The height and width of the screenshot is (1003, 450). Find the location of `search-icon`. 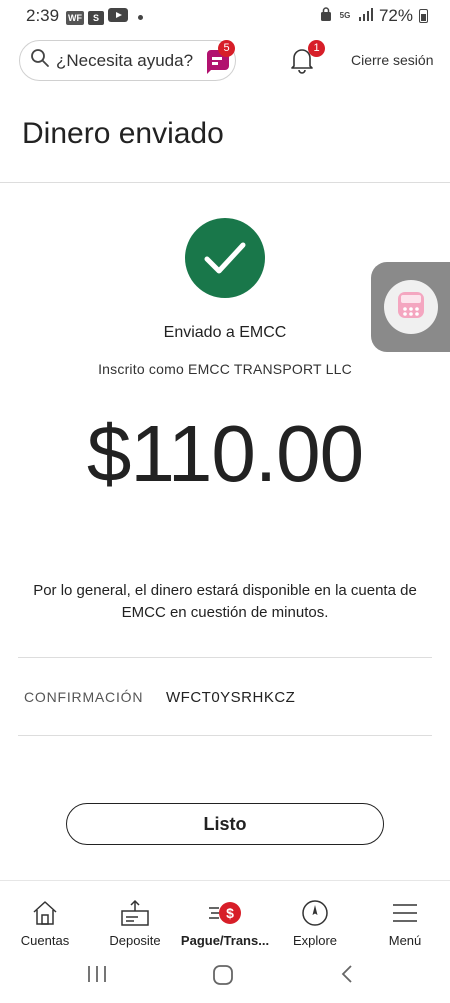

search-icon is located at coordinates (40, 60).